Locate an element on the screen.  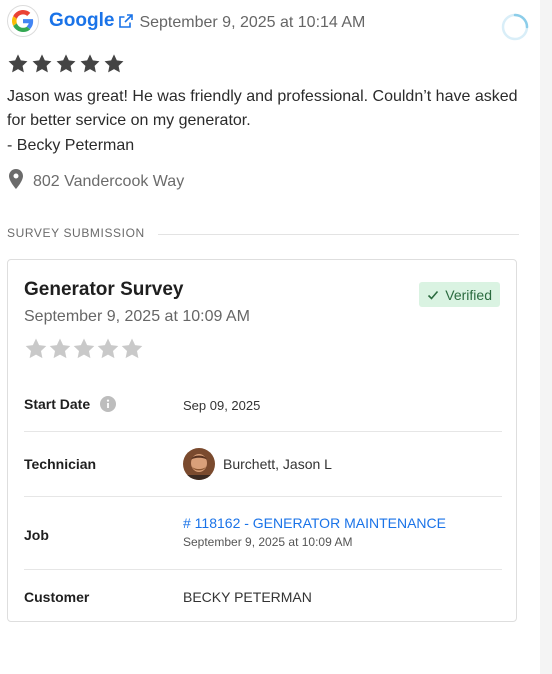
google-source-link: Google is located at coordinates (91, 21).